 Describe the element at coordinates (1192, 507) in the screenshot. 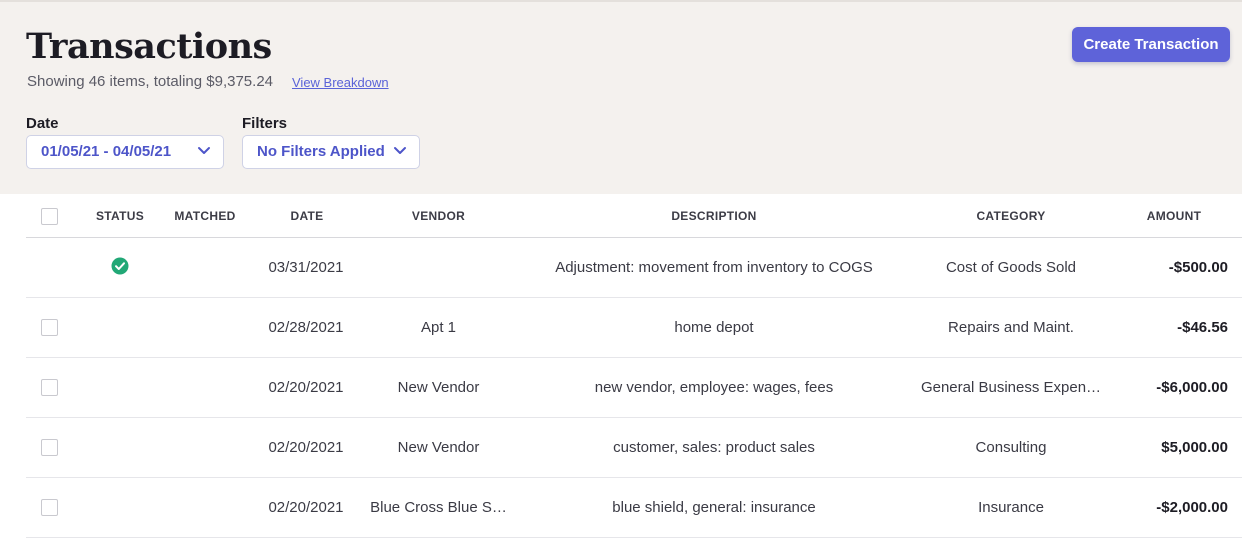

I see `row-amount: -$2,000.00` at that location.